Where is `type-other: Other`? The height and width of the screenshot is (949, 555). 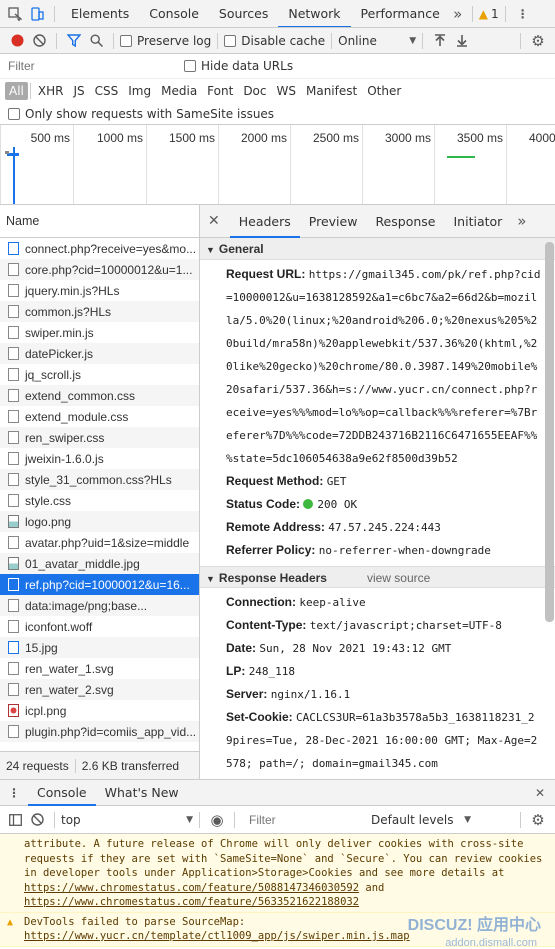
type-other: Other is located at coordinates (384, 91).